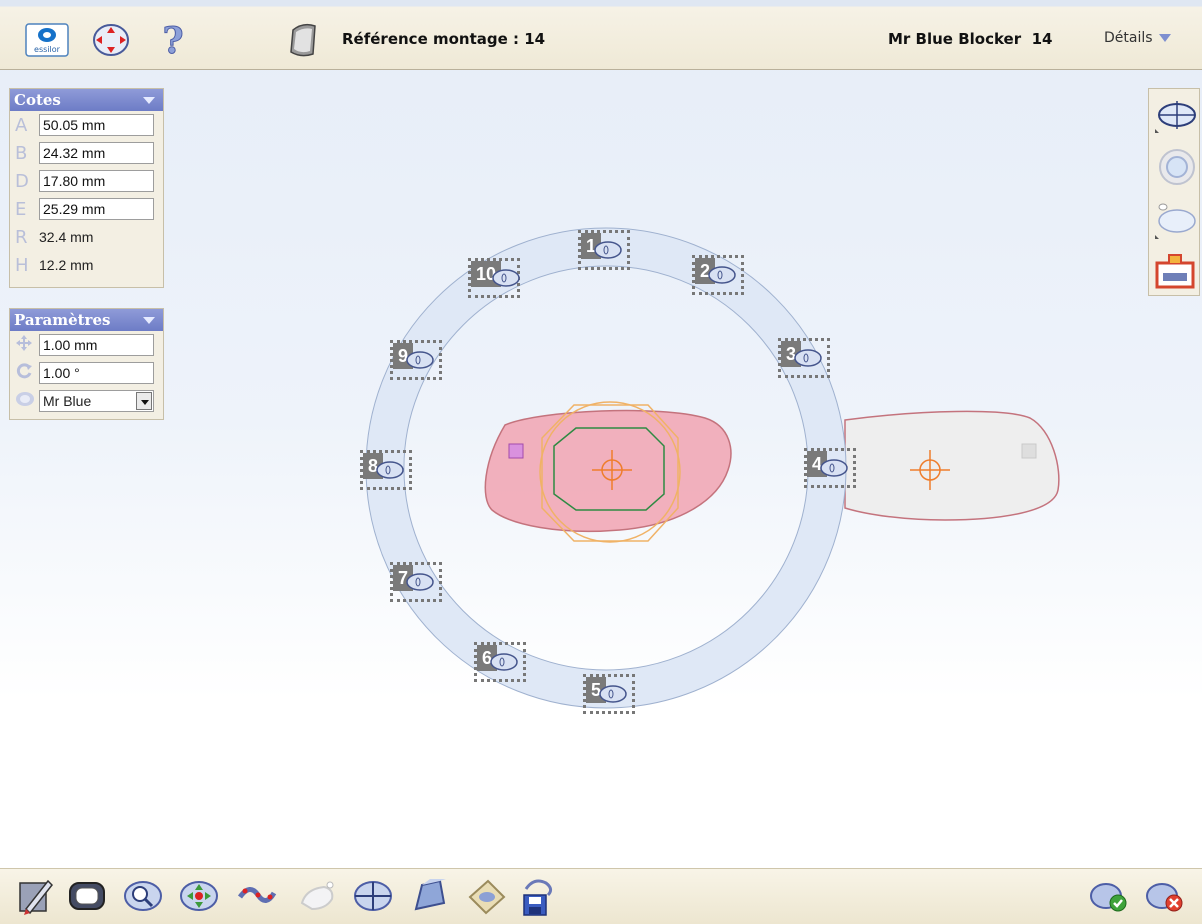 The width and height of the screenshot is (1202, 924). I want to click on blocker-slot-8: 8, so click(386, 470).